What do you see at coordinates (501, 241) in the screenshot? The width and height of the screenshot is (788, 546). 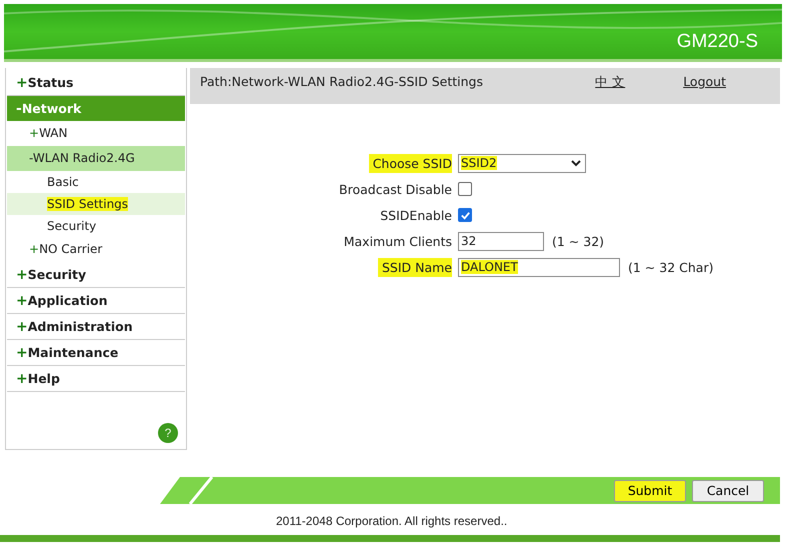 I see `input-field: 32` at bounding box center [501, 241].